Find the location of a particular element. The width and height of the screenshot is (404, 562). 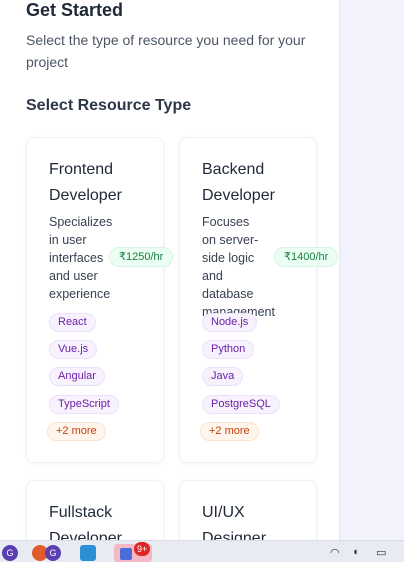

volume-icon: ◖ is located at coordinates (355, 552).